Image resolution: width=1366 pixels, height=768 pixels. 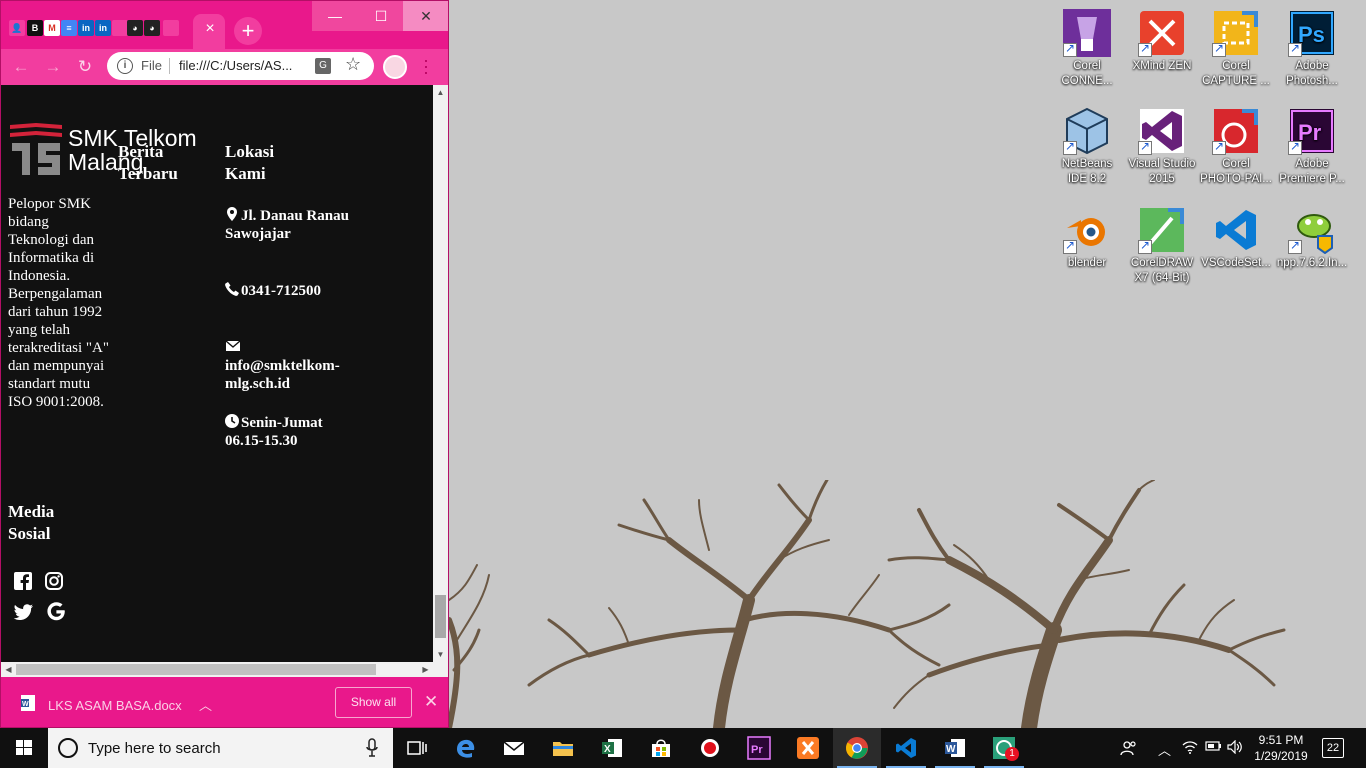 What do you see at coordinates (287, 225) in the screenshot?
I see `address-text: Jl. Danau Ranau Sawojajar` at bounding box center [287, 225].